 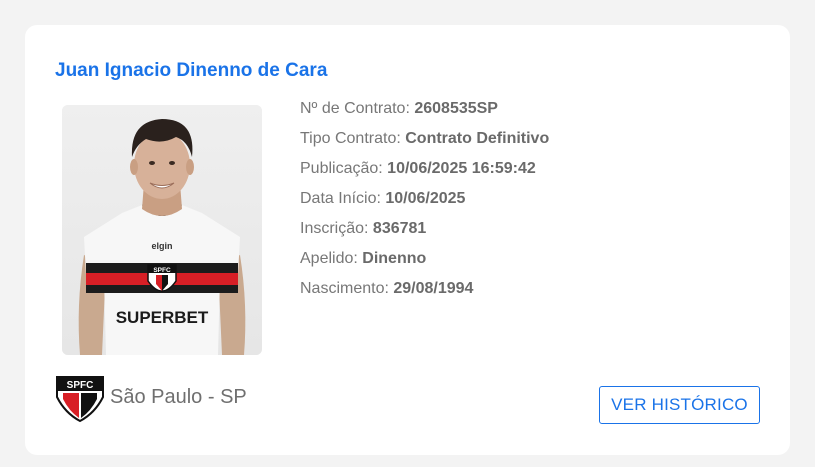 What do you see at coordinates (456, 108) in the screenshot?
I see `detail-value: 2608535SP` at bounding box center [456, 108].